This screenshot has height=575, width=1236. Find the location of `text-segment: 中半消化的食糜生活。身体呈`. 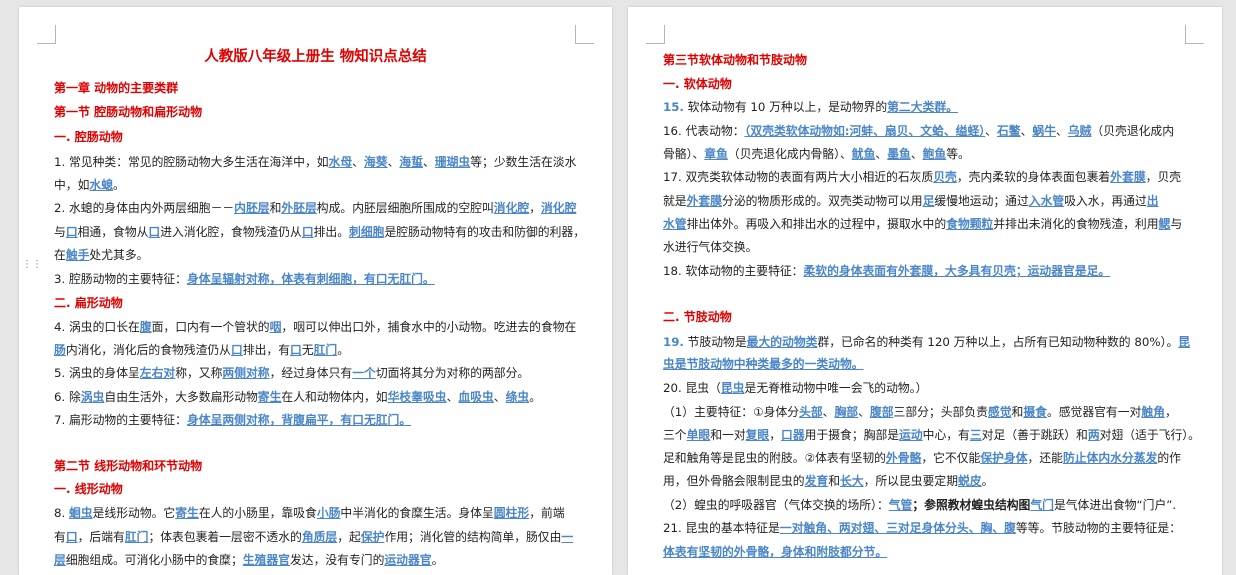

text-segment: 中半消化的食糜生活。身体呈 is located at coordinates (417, 513).